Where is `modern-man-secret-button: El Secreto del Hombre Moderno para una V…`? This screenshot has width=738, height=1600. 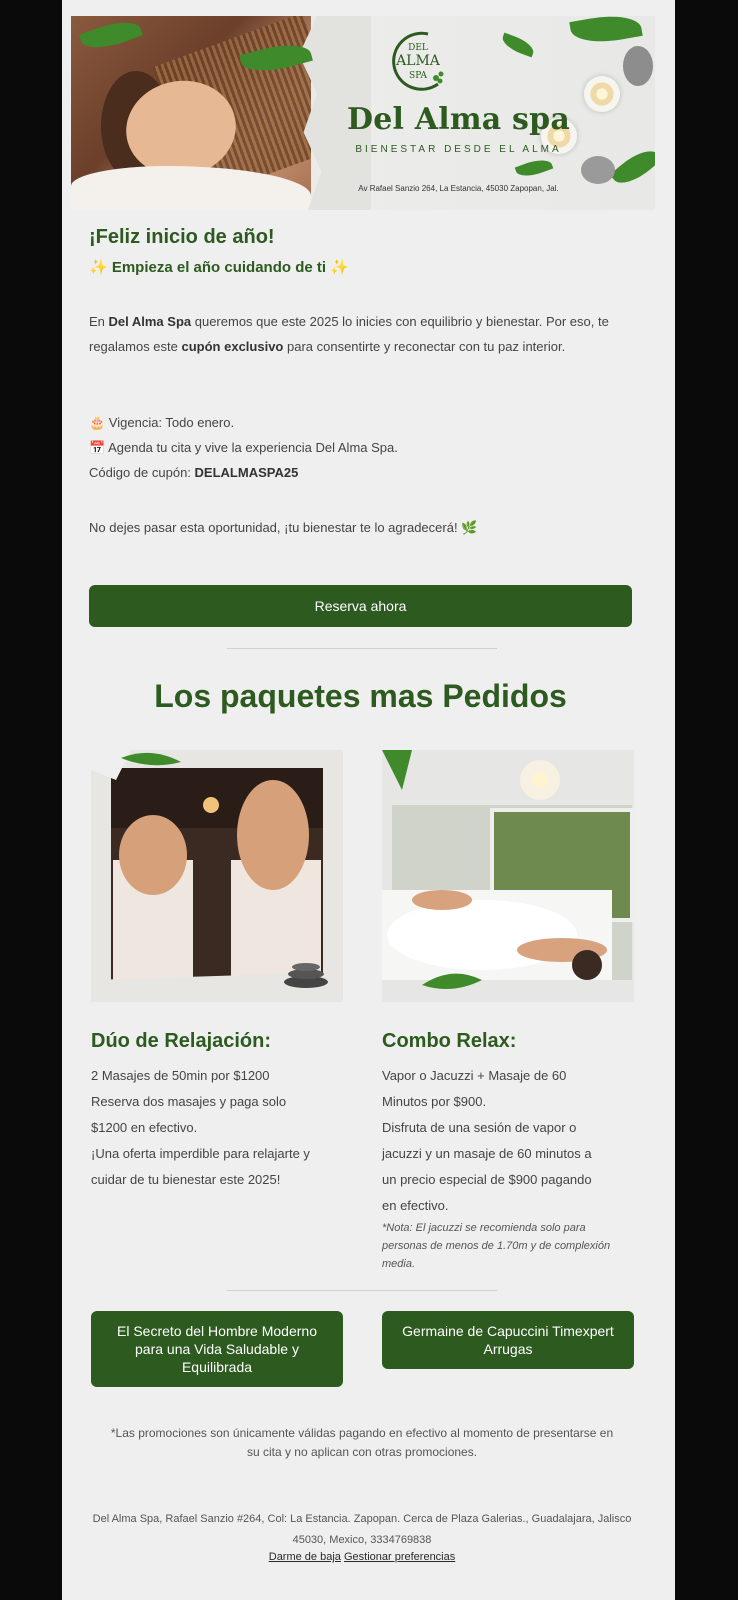 modern-man-secret-button: El Secreto del Hombre Moderno para una V… is located at coordinates (217, 1349).